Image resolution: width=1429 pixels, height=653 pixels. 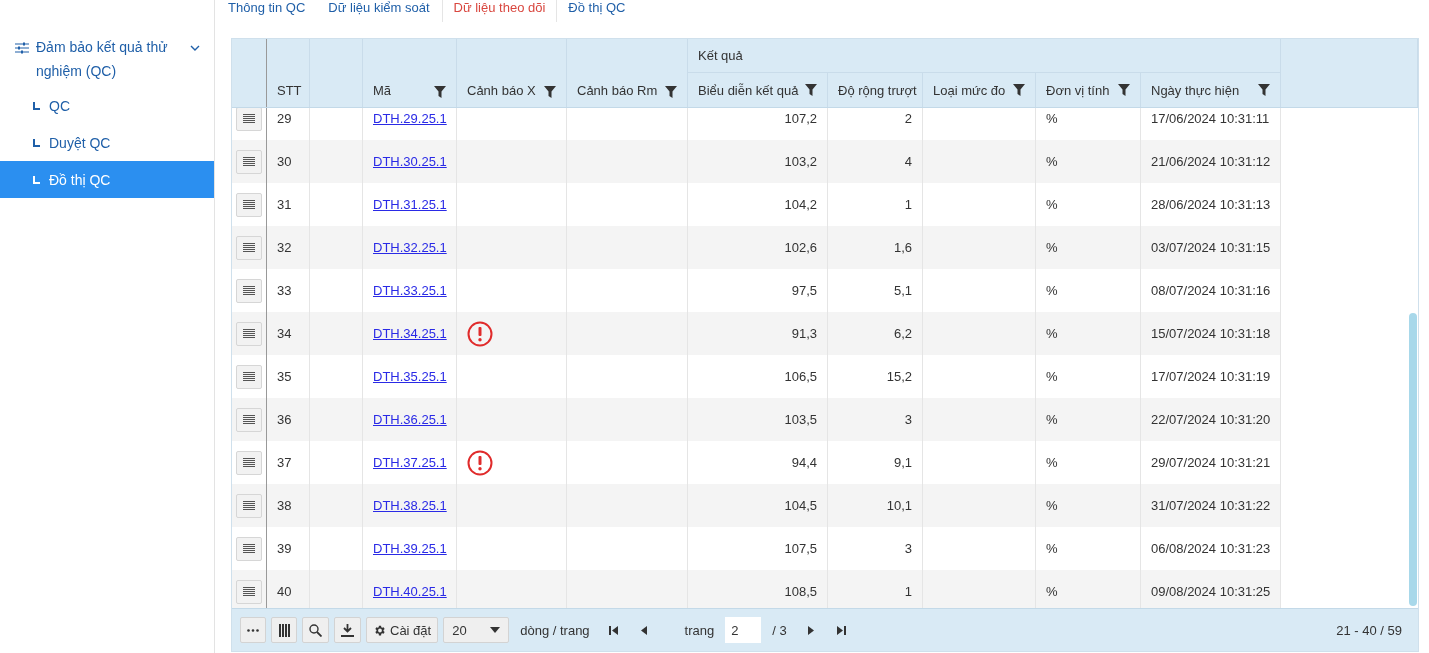 I want to click on scrollbar-thumb, so click(x=1413, y=459).